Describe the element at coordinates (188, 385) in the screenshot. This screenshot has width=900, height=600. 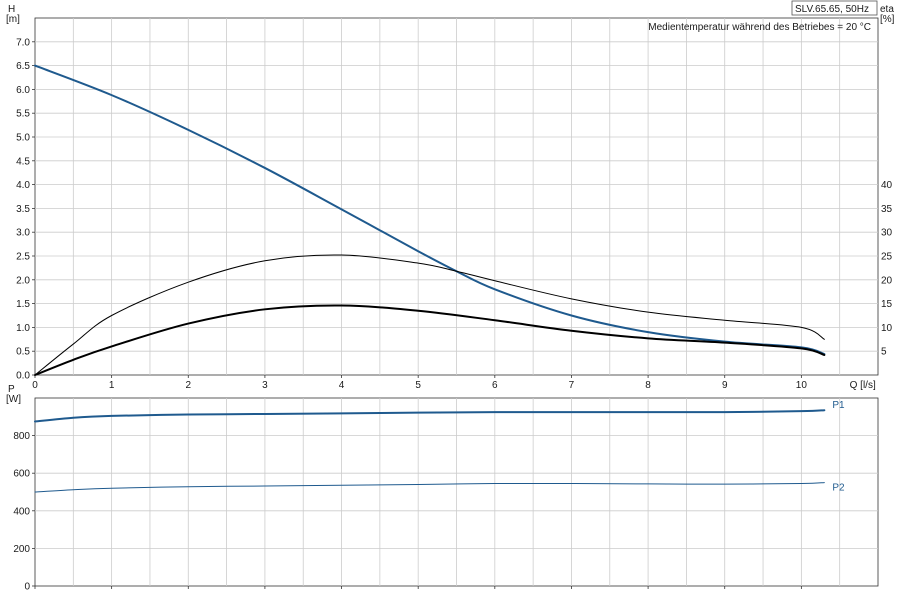
I see `x-tick-label: 2` at that location.